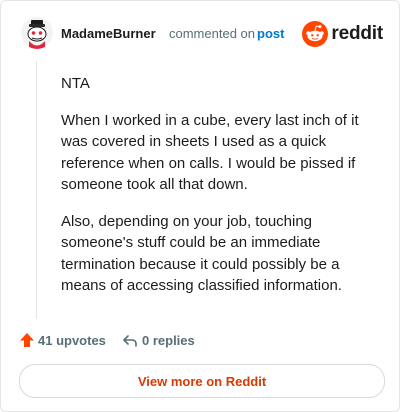 The image size is (400, 412). I want to click on reddit-logo: reddit, so click(342, 34).